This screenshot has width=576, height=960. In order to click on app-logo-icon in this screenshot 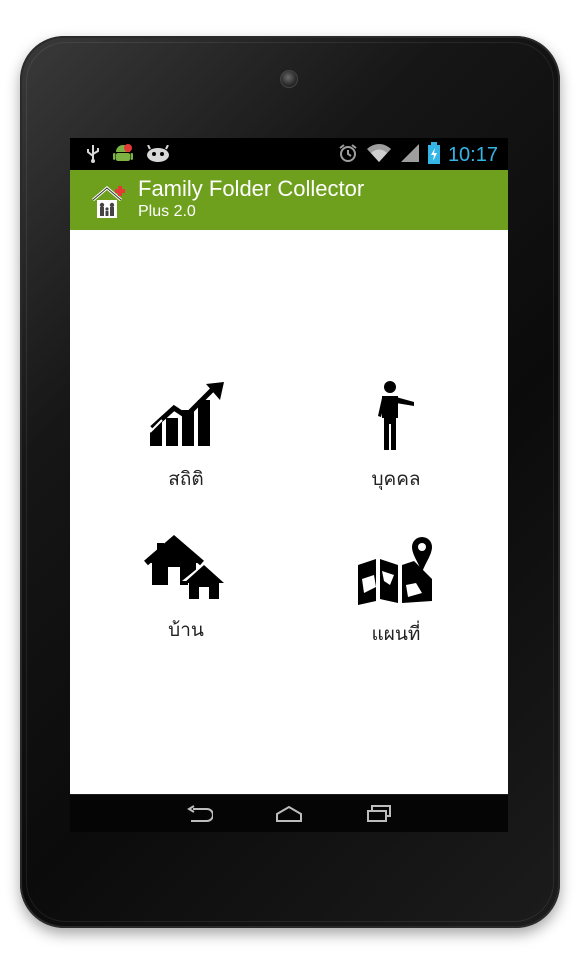, I will do `click(109, 202)`.